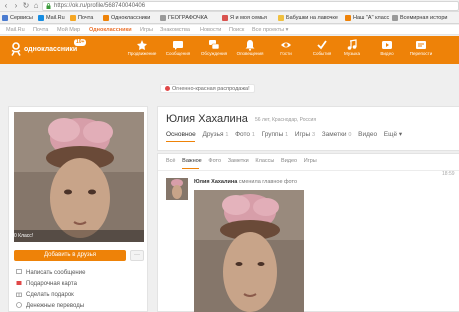  What do you see at coordinates (177, 189) in the screenshot?
I see `post-author-avatar` at bounding box center [177, 189].